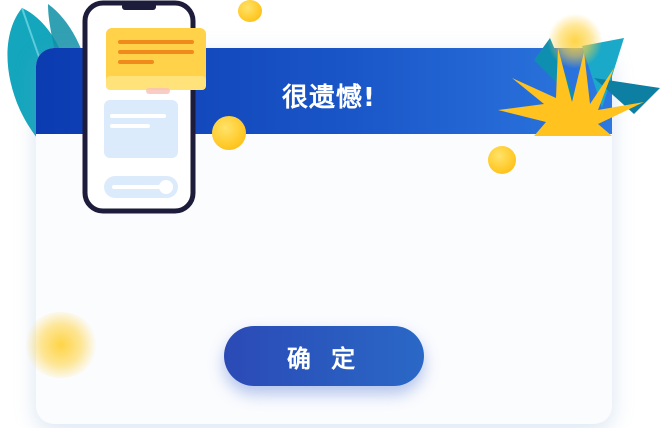  What do you see at coordinates (324, 356) in the screenshot?
I see `confirm-button: 确 定` at bounding box center [324, 356].